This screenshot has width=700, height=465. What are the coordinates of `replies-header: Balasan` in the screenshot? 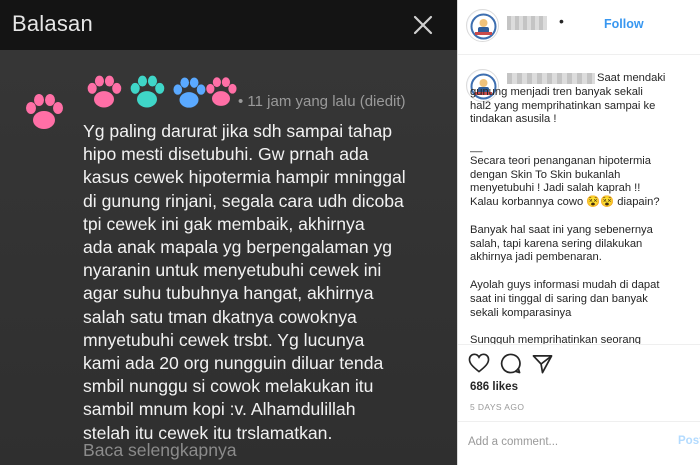 It's located at (228, 25).